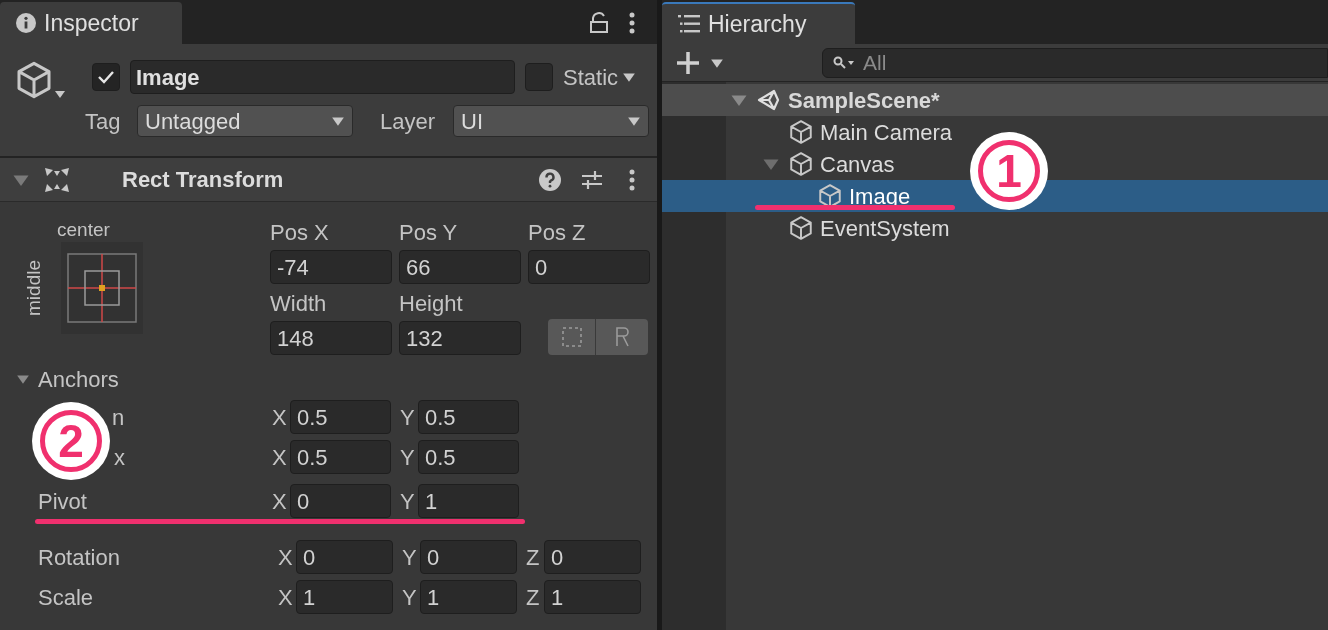  I want to click on active-checkbox, so click(106, 77).